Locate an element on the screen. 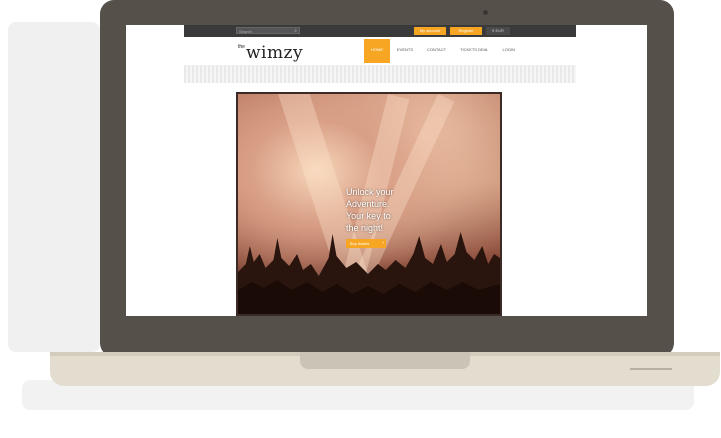  main-nav: Home Events Contact Tickets Deal Login is located at coordinates (443, 51).